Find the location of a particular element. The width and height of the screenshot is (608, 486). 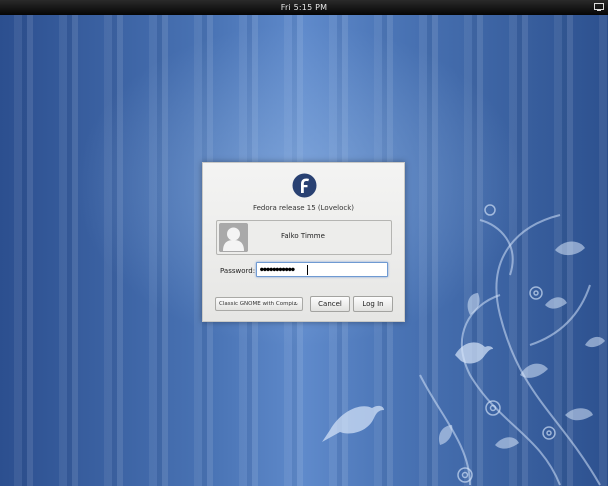

user-list-item: Falko Timme is located at coordinates (304, 237).